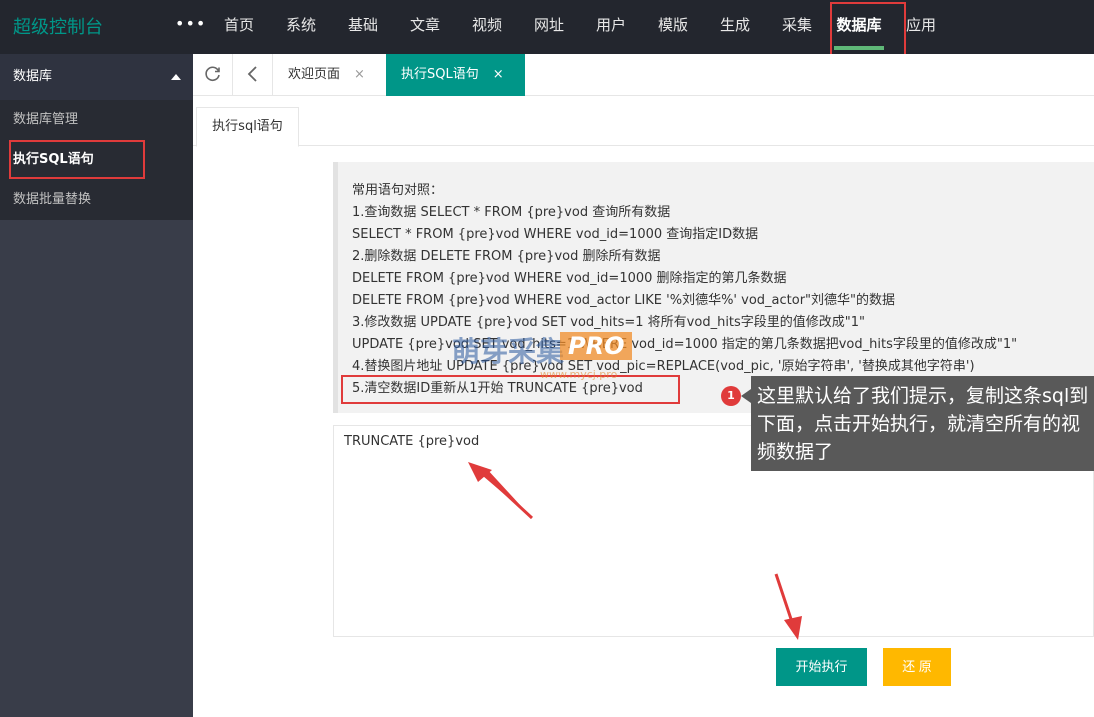  I want to click on nav-website: 网址, so click(549, 27).